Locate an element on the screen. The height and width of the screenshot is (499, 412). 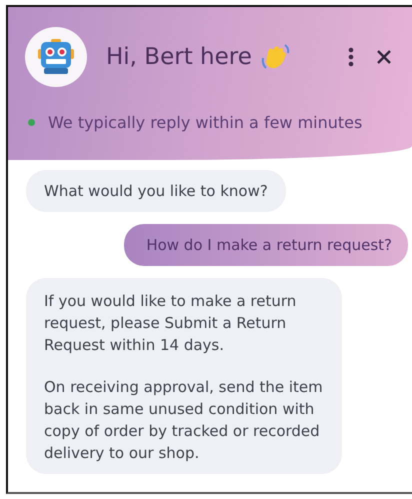
bot-message: What would you like to know? is located at coordinates (156, 191).